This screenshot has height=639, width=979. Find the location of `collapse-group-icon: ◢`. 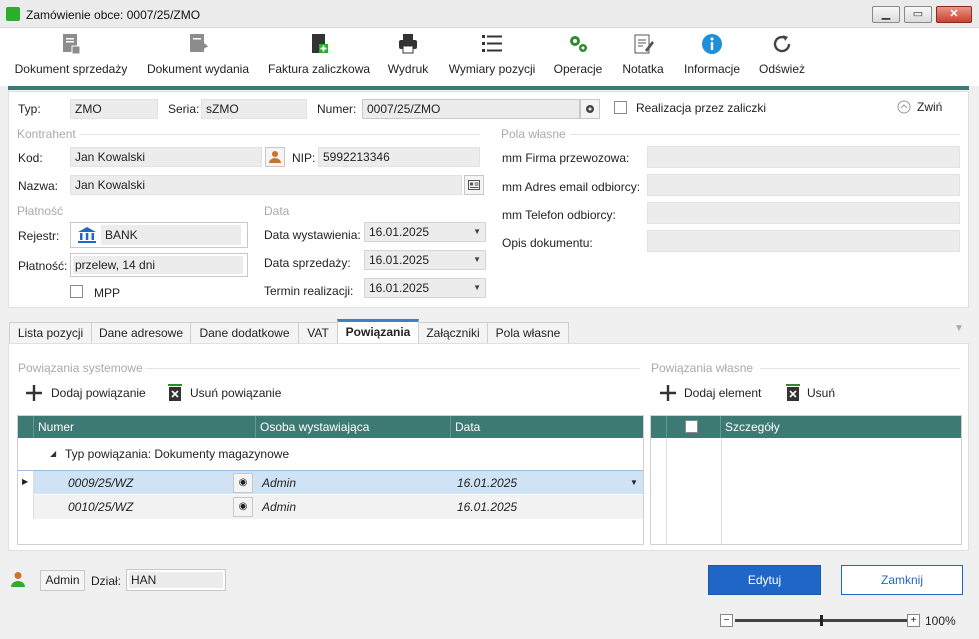

collapse-group-icon: ◢ is located at coordinates (53, 453).